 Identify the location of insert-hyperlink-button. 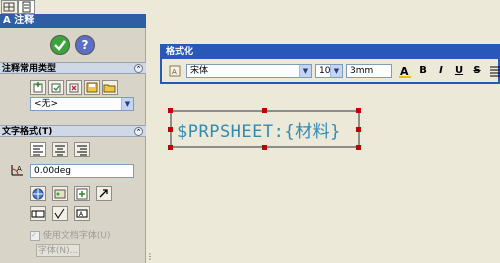
(38, 193).